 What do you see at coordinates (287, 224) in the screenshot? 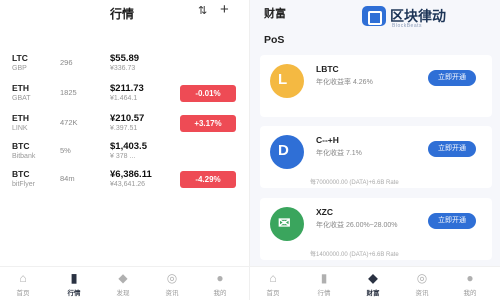
I see `coin-icon: ✉` at bounding box center [287, 224].